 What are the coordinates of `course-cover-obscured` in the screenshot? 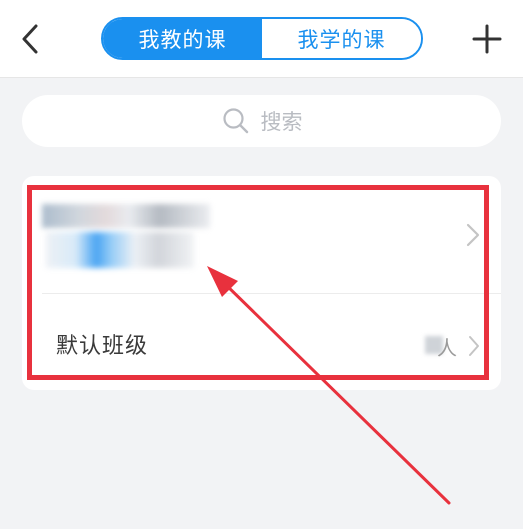 It's located at (120, 250).